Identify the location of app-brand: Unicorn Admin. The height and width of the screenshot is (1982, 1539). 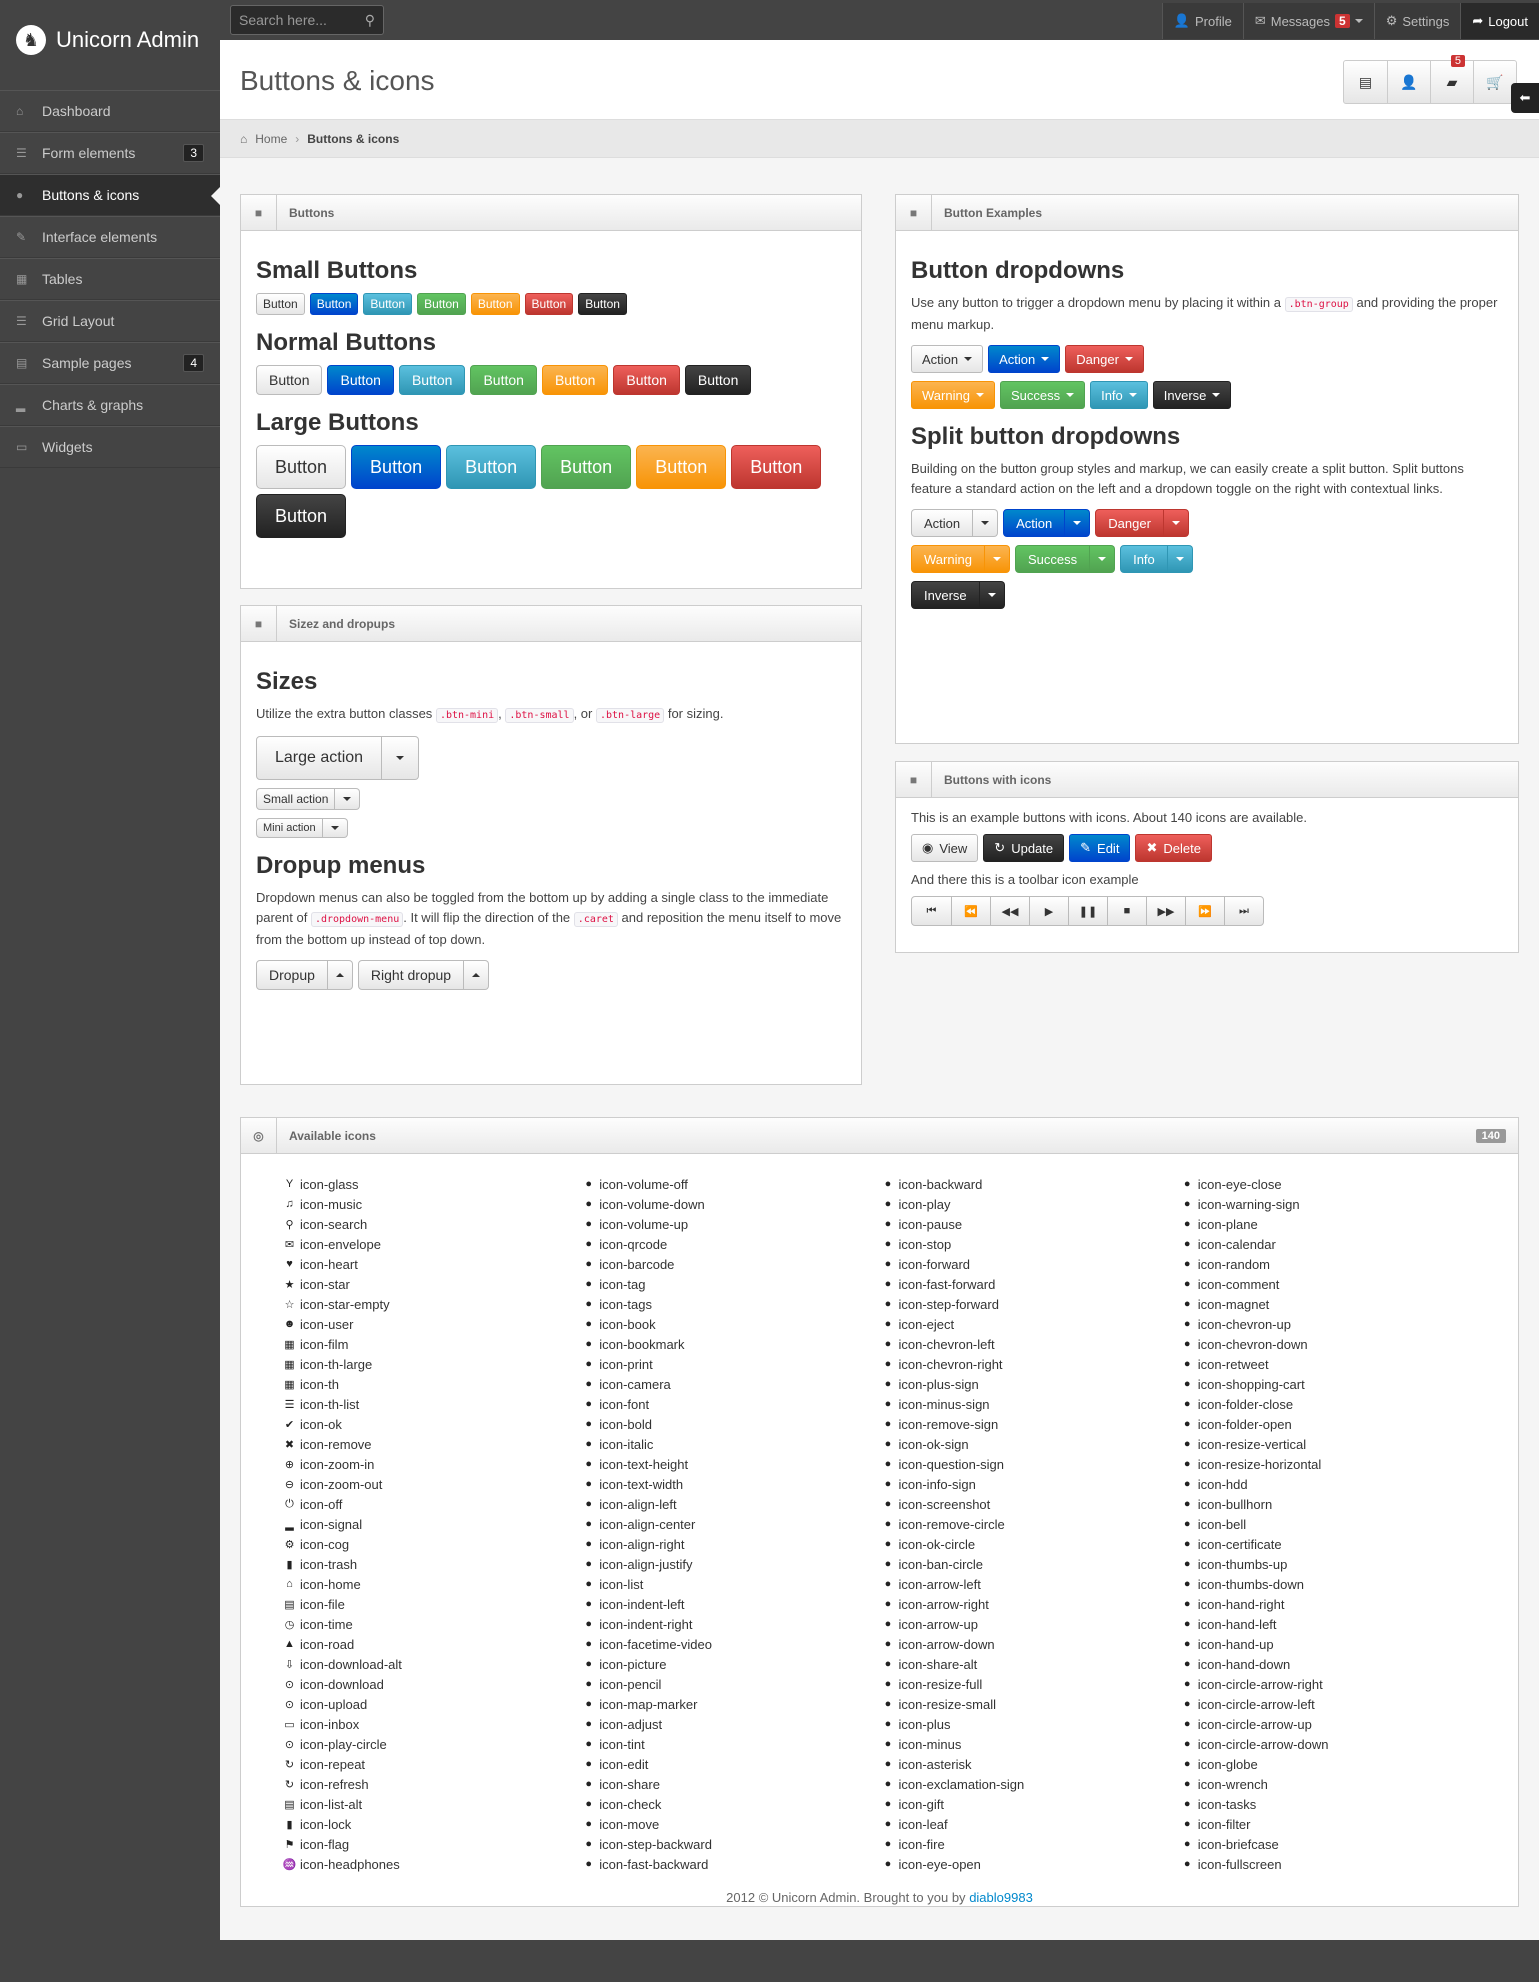
(127, 40).